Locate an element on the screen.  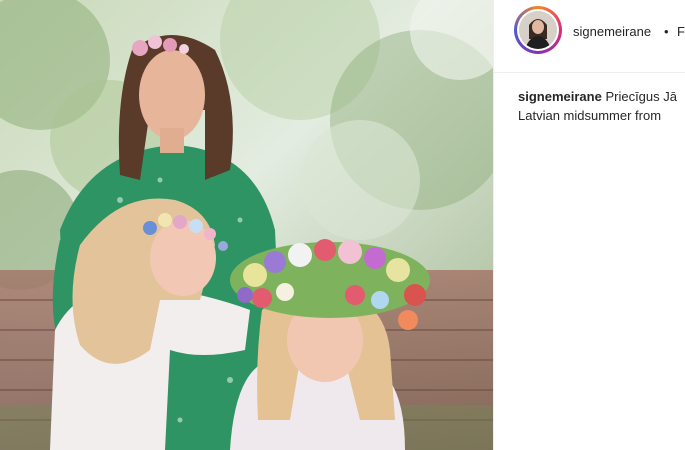
caption-line-1: signemeirane Priecīgus Jā is located at coordinates (601, 96).